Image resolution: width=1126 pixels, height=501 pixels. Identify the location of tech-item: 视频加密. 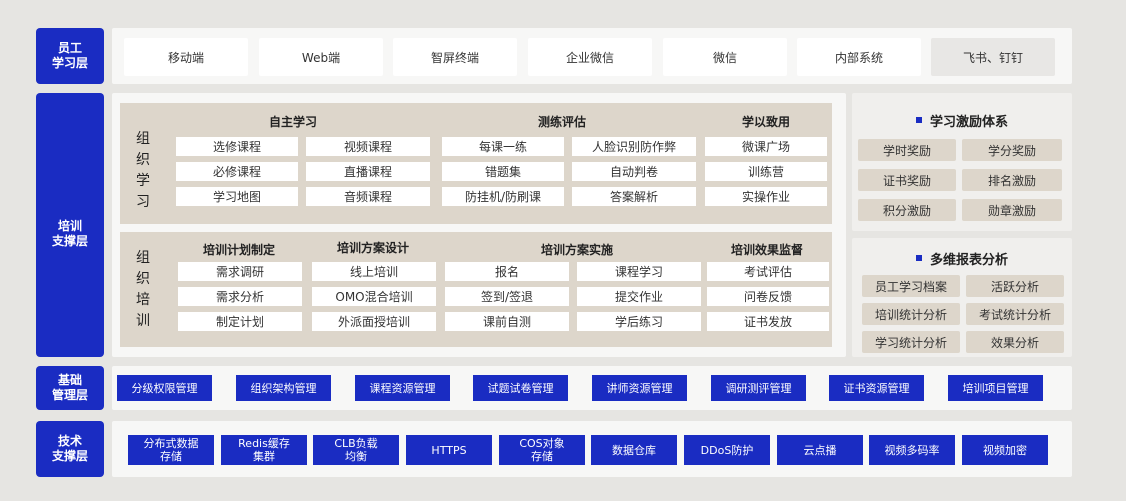
(1005, 450).